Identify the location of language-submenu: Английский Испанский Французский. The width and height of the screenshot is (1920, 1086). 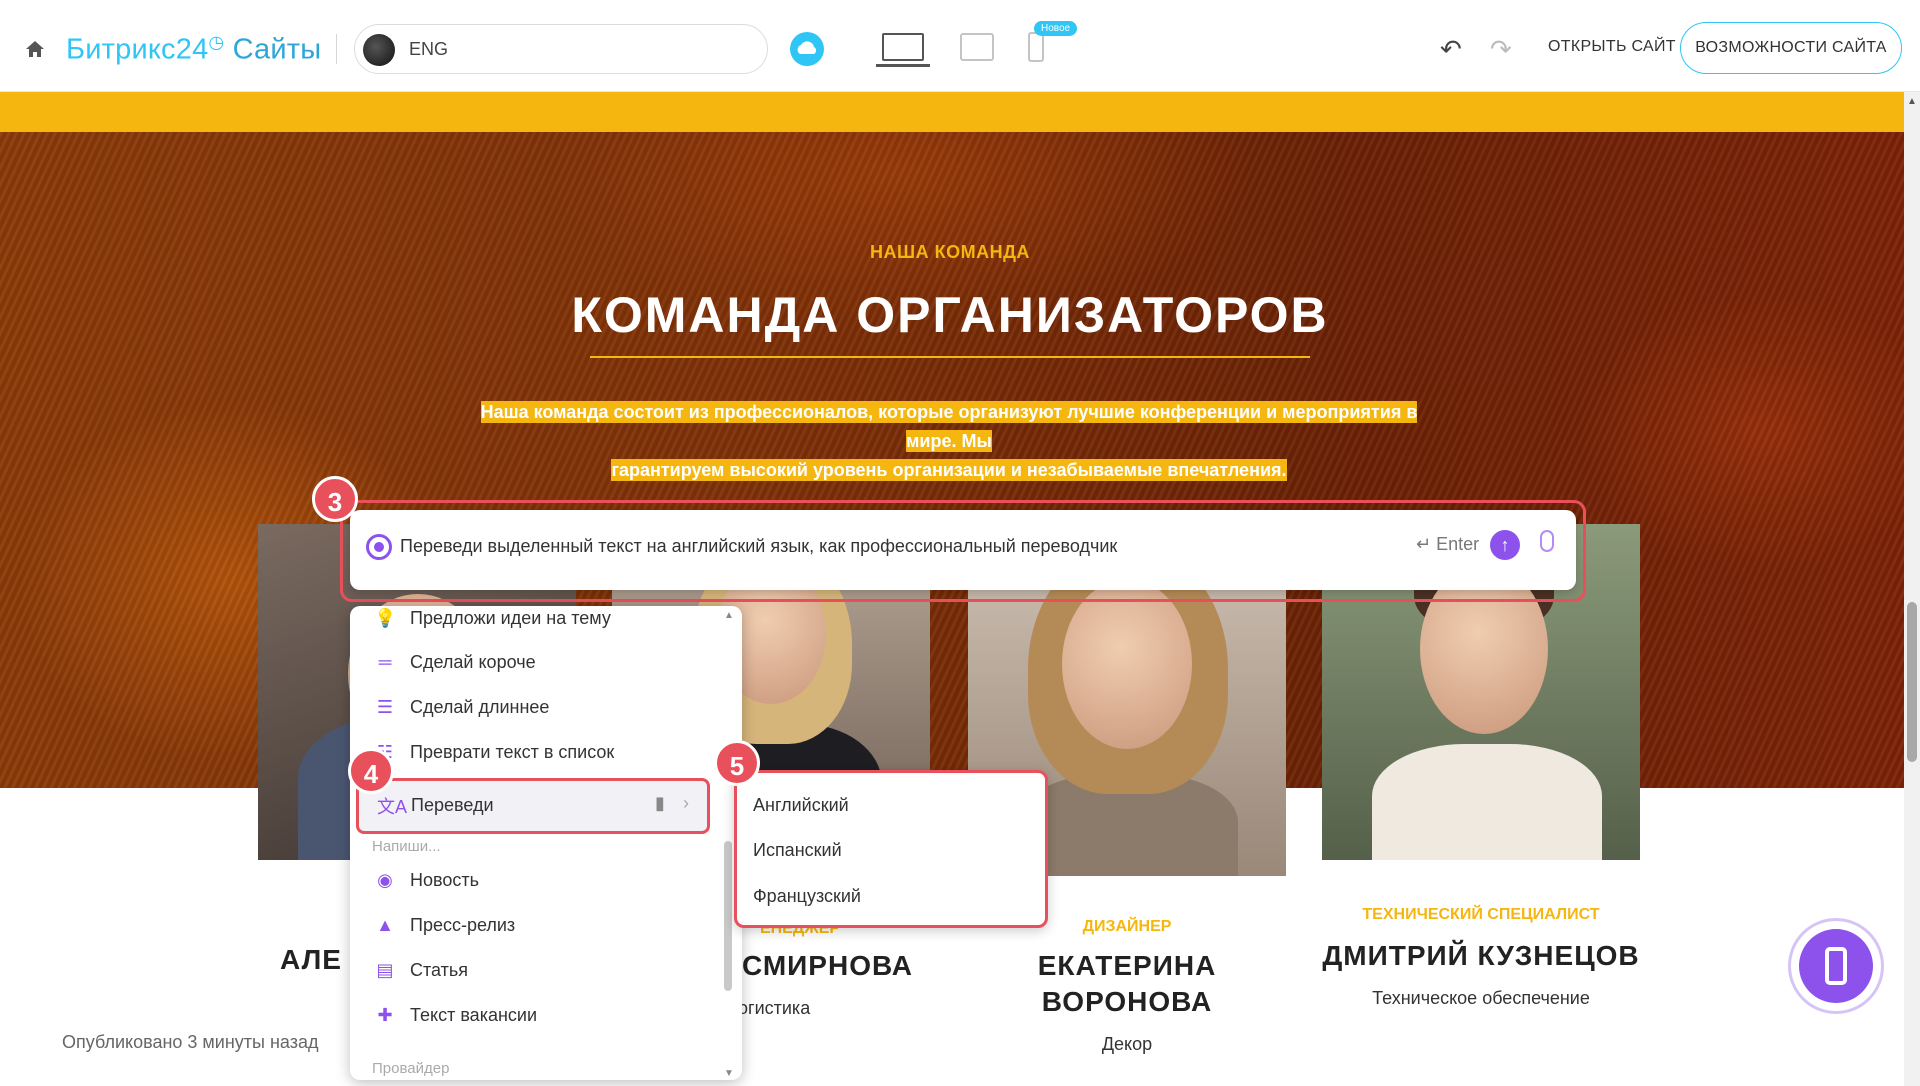
(891, 849).